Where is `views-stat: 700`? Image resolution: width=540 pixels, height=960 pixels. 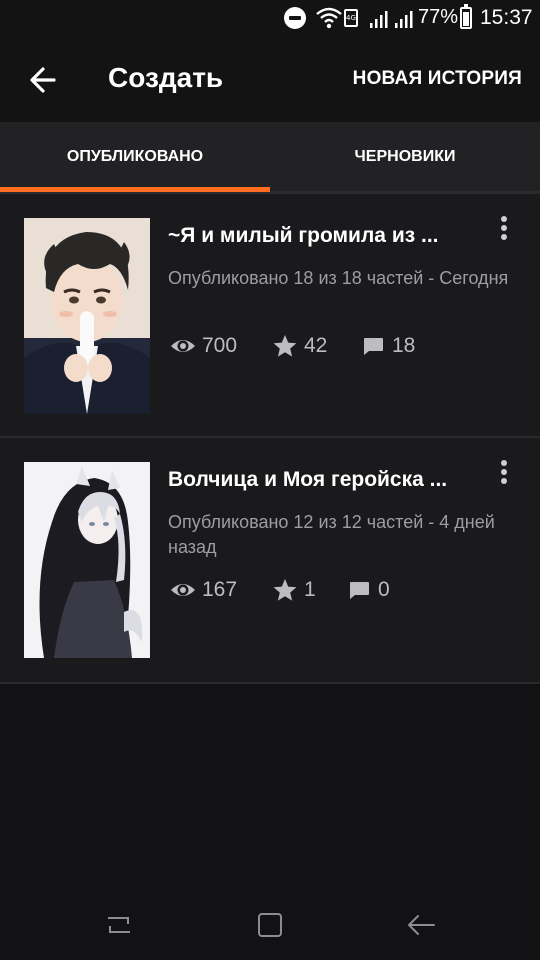 views-stat: 700 is located at coordinates (203, 346).